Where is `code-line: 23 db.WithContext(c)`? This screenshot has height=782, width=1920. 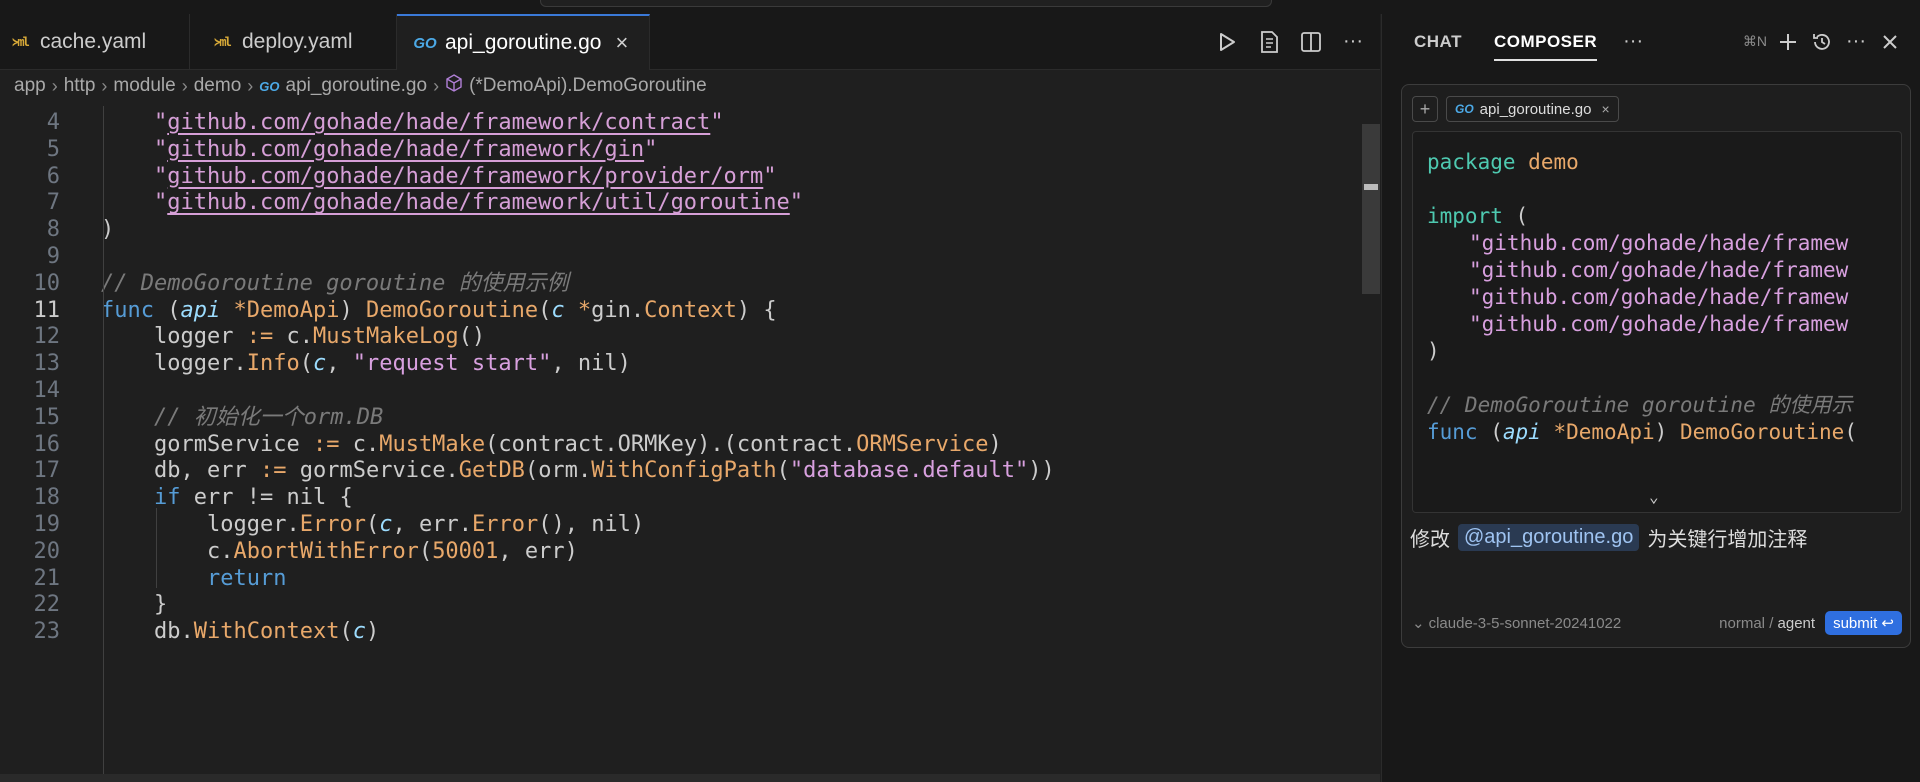
code-line: 23 db.WithContext(c) is located at coordinates (680, 631).